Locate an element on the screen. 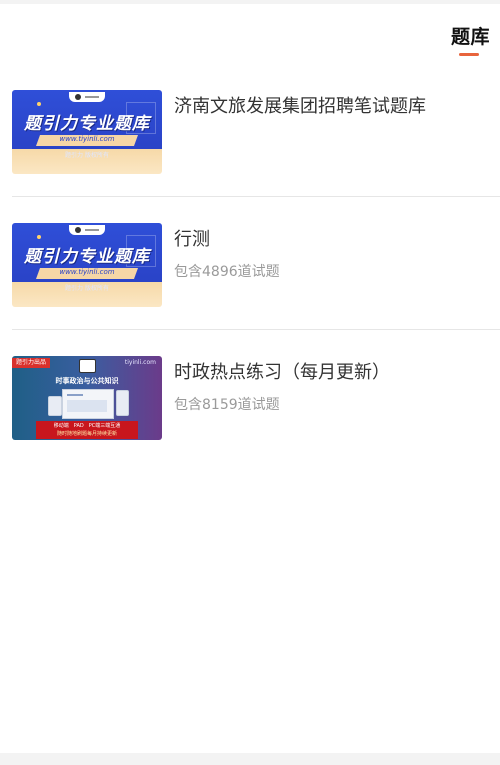 This screenshot has height=765, width=500. tab-question-bank: 题库 is located at coordinates (470, 35).